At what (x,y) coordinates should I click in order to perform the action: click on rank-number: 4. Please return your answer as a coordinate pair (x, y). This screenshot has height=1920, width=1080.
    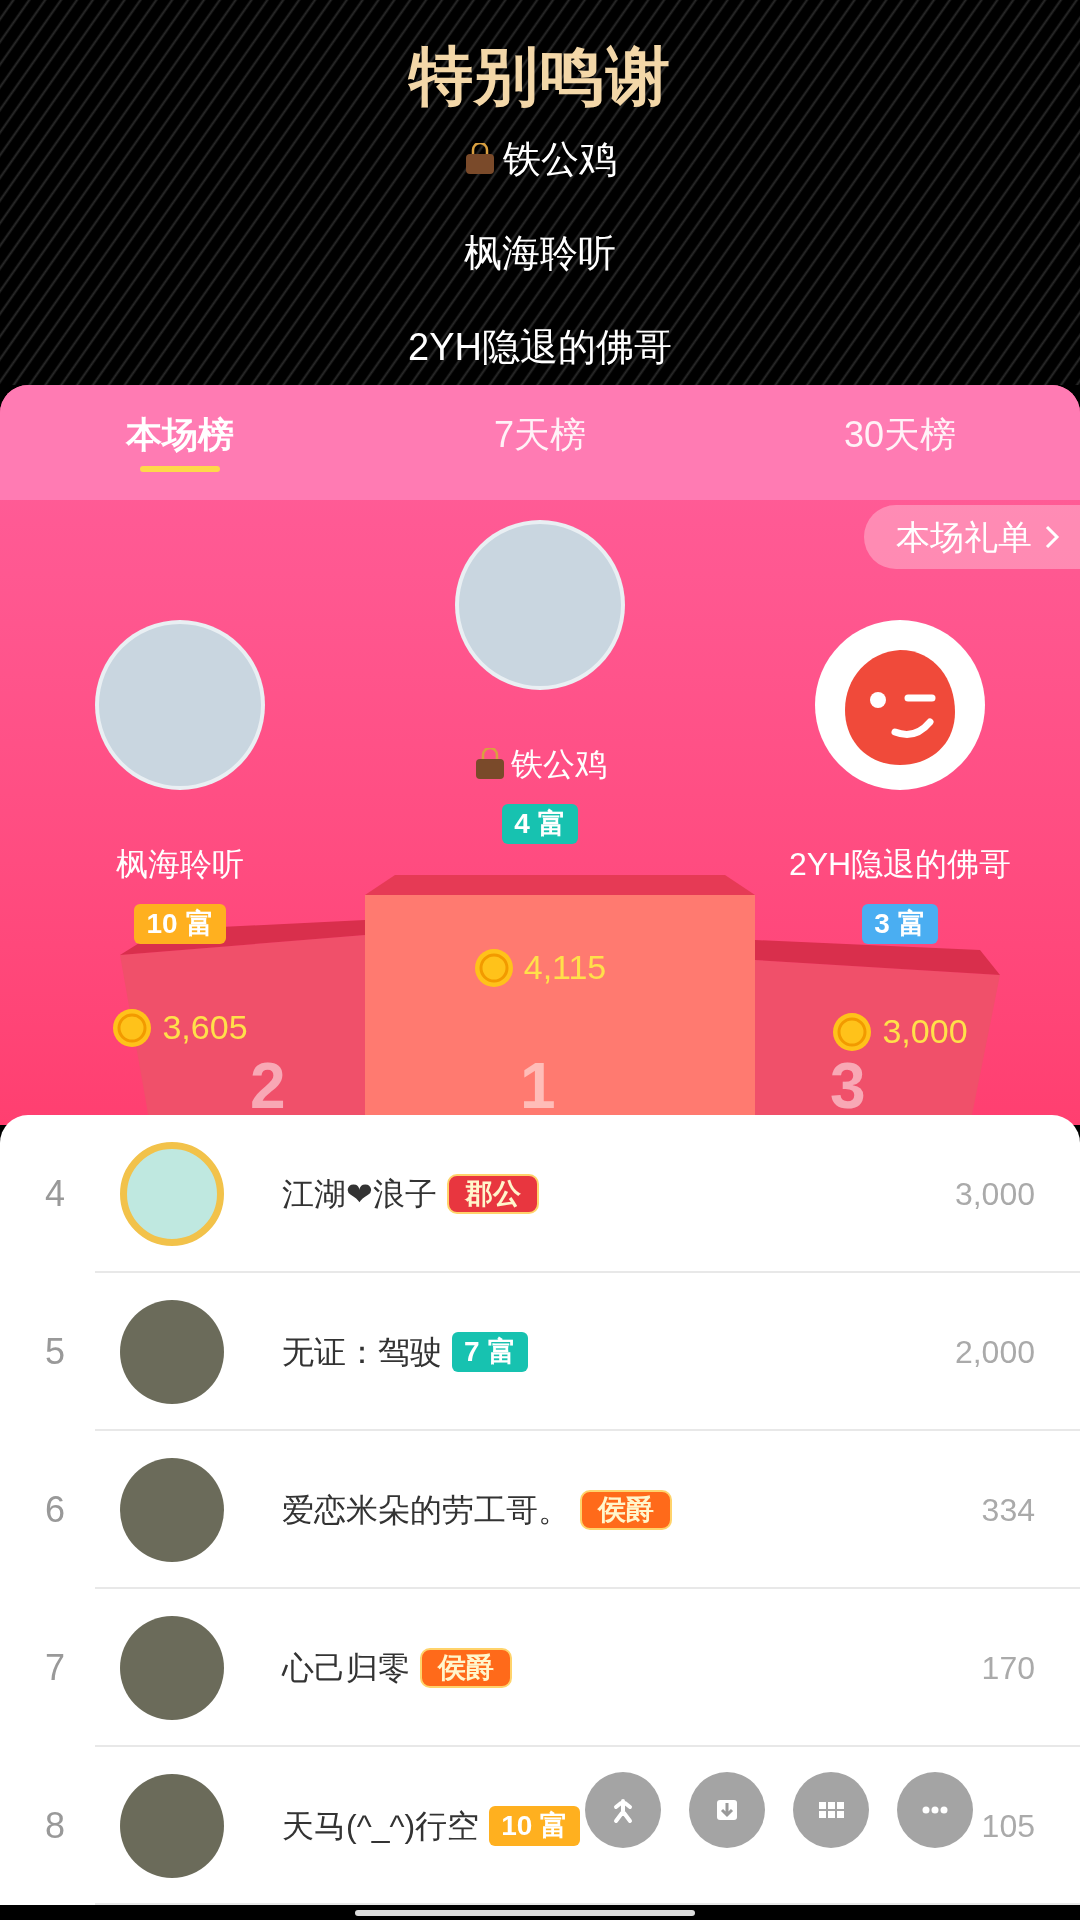
    Looking at the image, I should click on (55, 1194).